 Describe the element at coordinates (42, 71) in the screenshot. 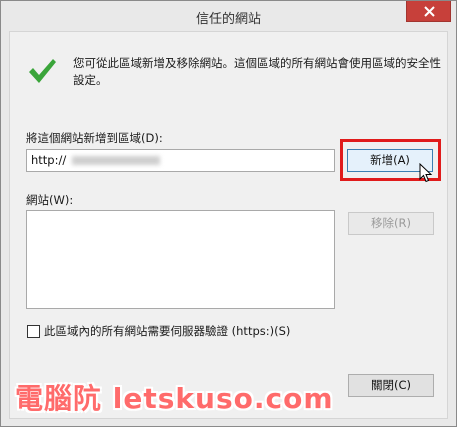

I see `checkmark-icon` at that location.